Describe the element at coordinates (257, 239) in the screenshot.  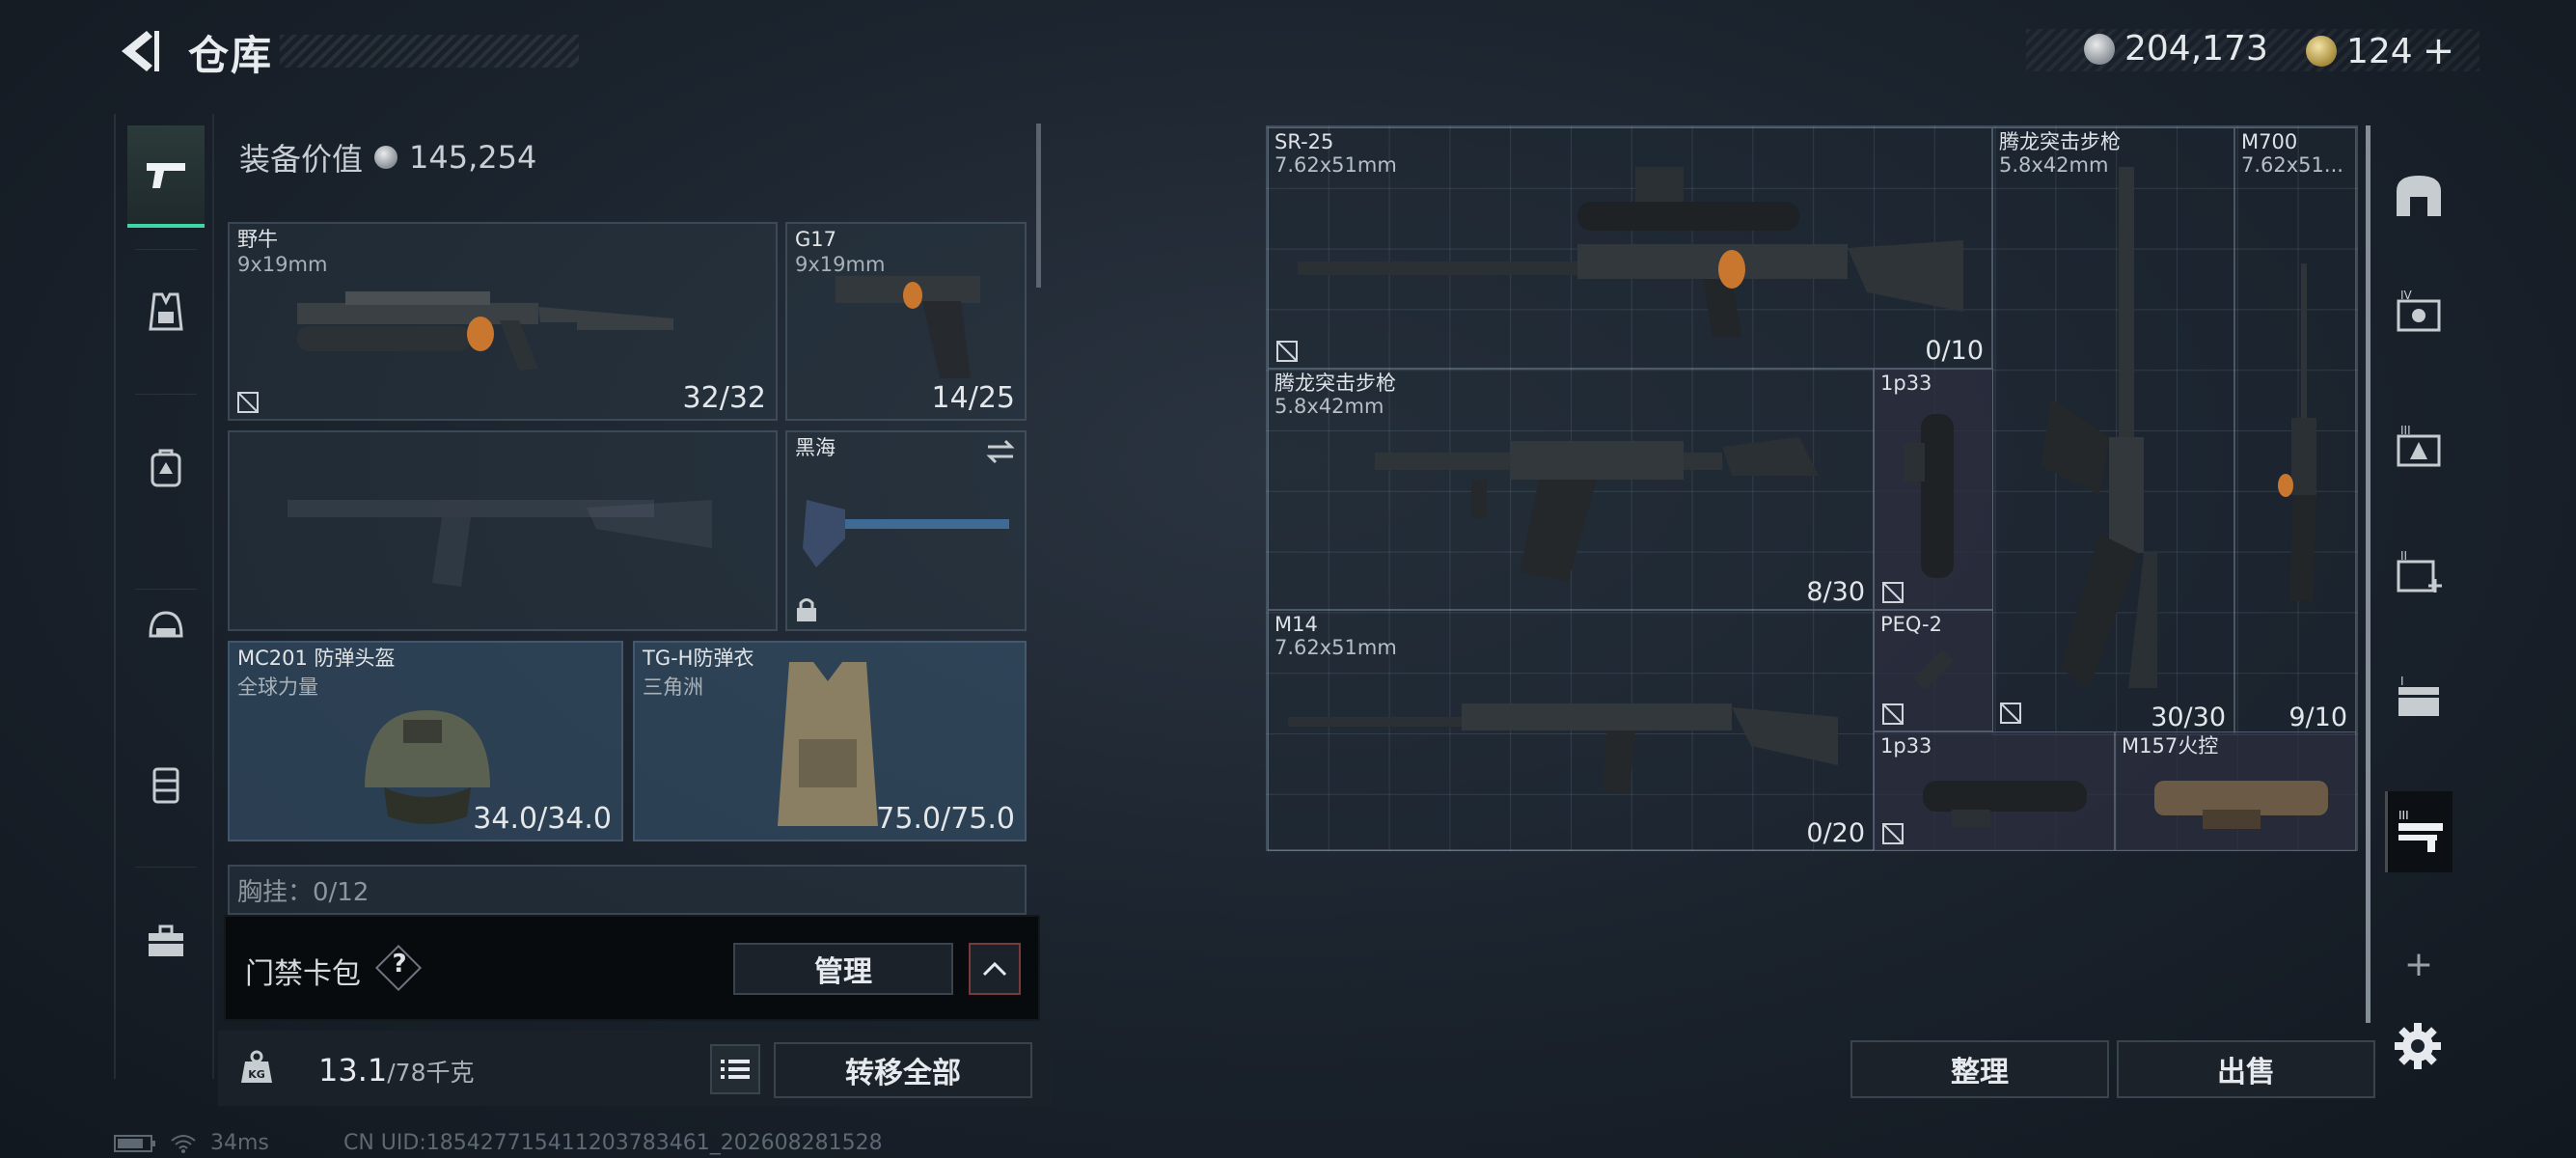
I see `slot-name: 野牛` at that location.